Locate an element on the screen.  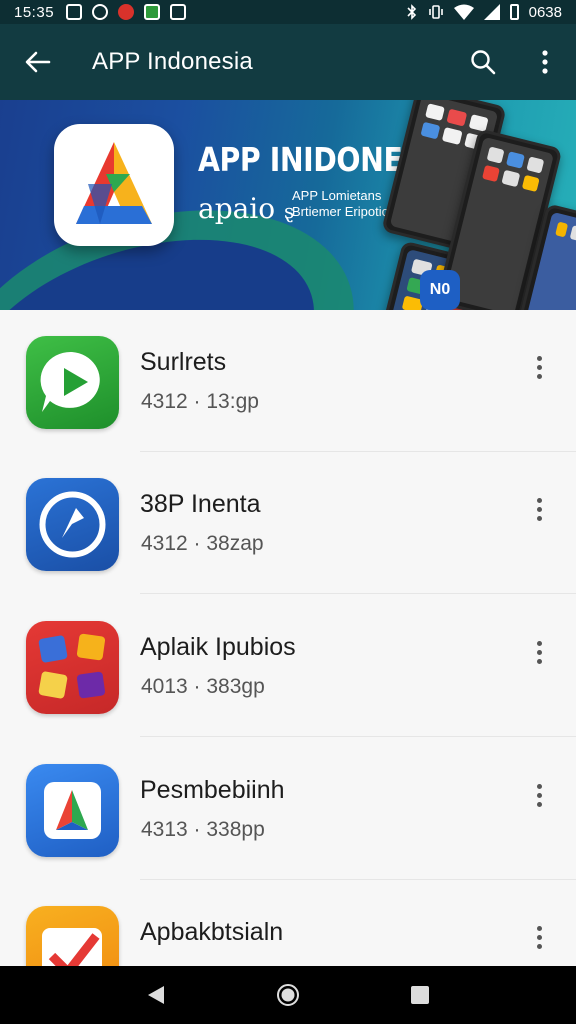
overflow-menu-button is located at coordinates (545, 62).